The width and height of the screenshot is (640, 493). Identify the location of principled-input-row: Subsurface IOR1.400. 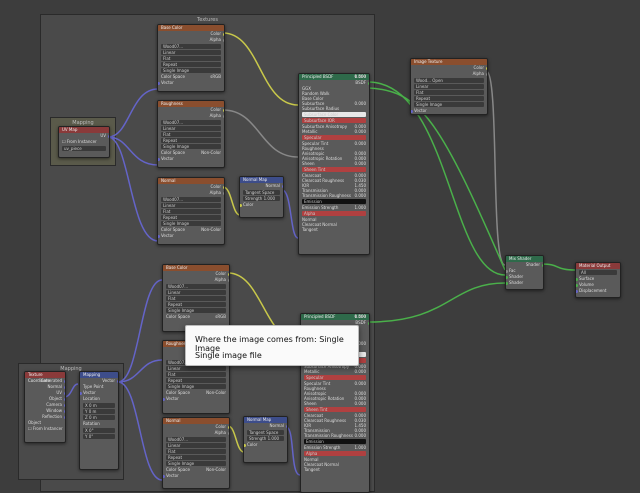
(334, 98).